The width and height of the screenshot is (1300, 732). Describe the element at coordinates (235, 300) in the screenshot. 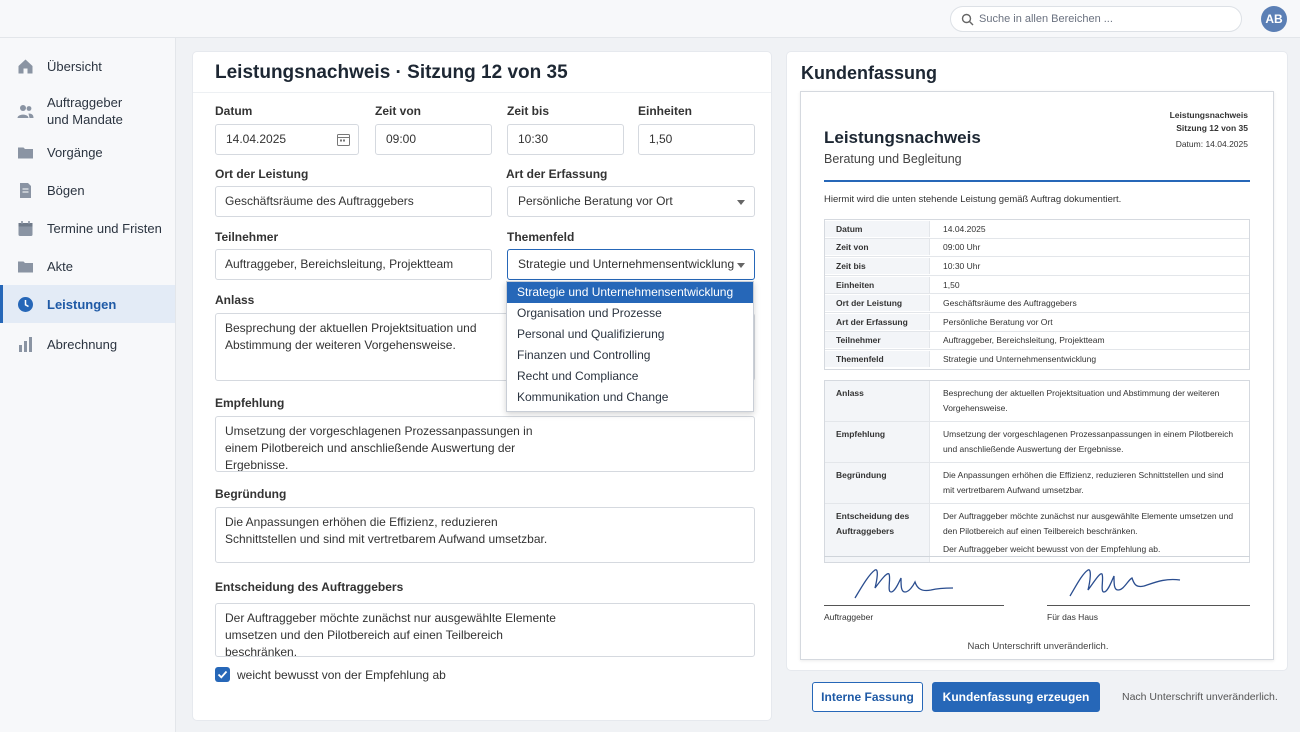

I see `anlass-label: Anlass` at that location.